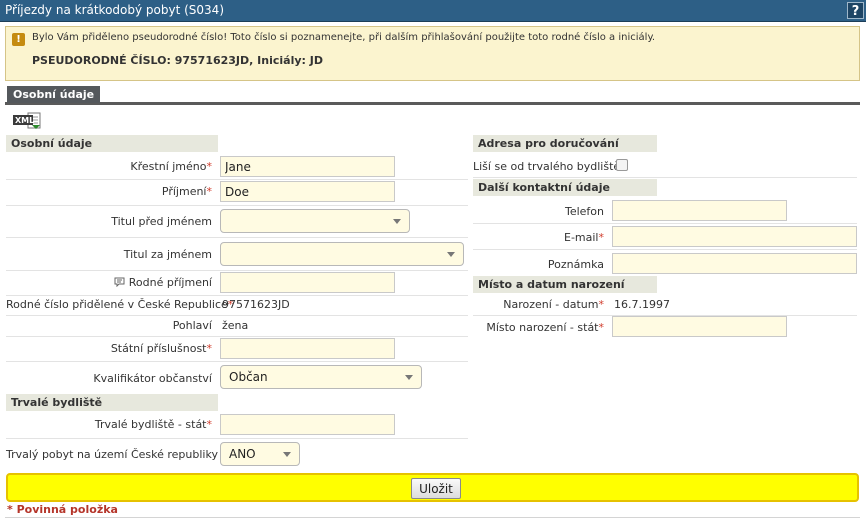  What do you see at coordinates (584, 211) in the screenshot?
I see `phone-label: Telefon` at bounding box center [584, 211].